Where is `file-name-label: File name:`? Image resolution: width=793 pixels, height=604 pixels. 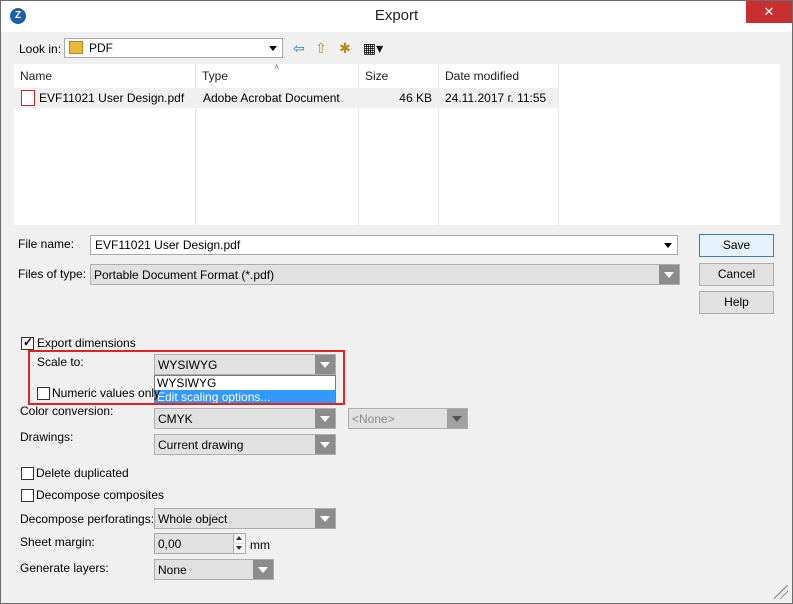 file-name-label: File name: is located at coordinates (46, 244).